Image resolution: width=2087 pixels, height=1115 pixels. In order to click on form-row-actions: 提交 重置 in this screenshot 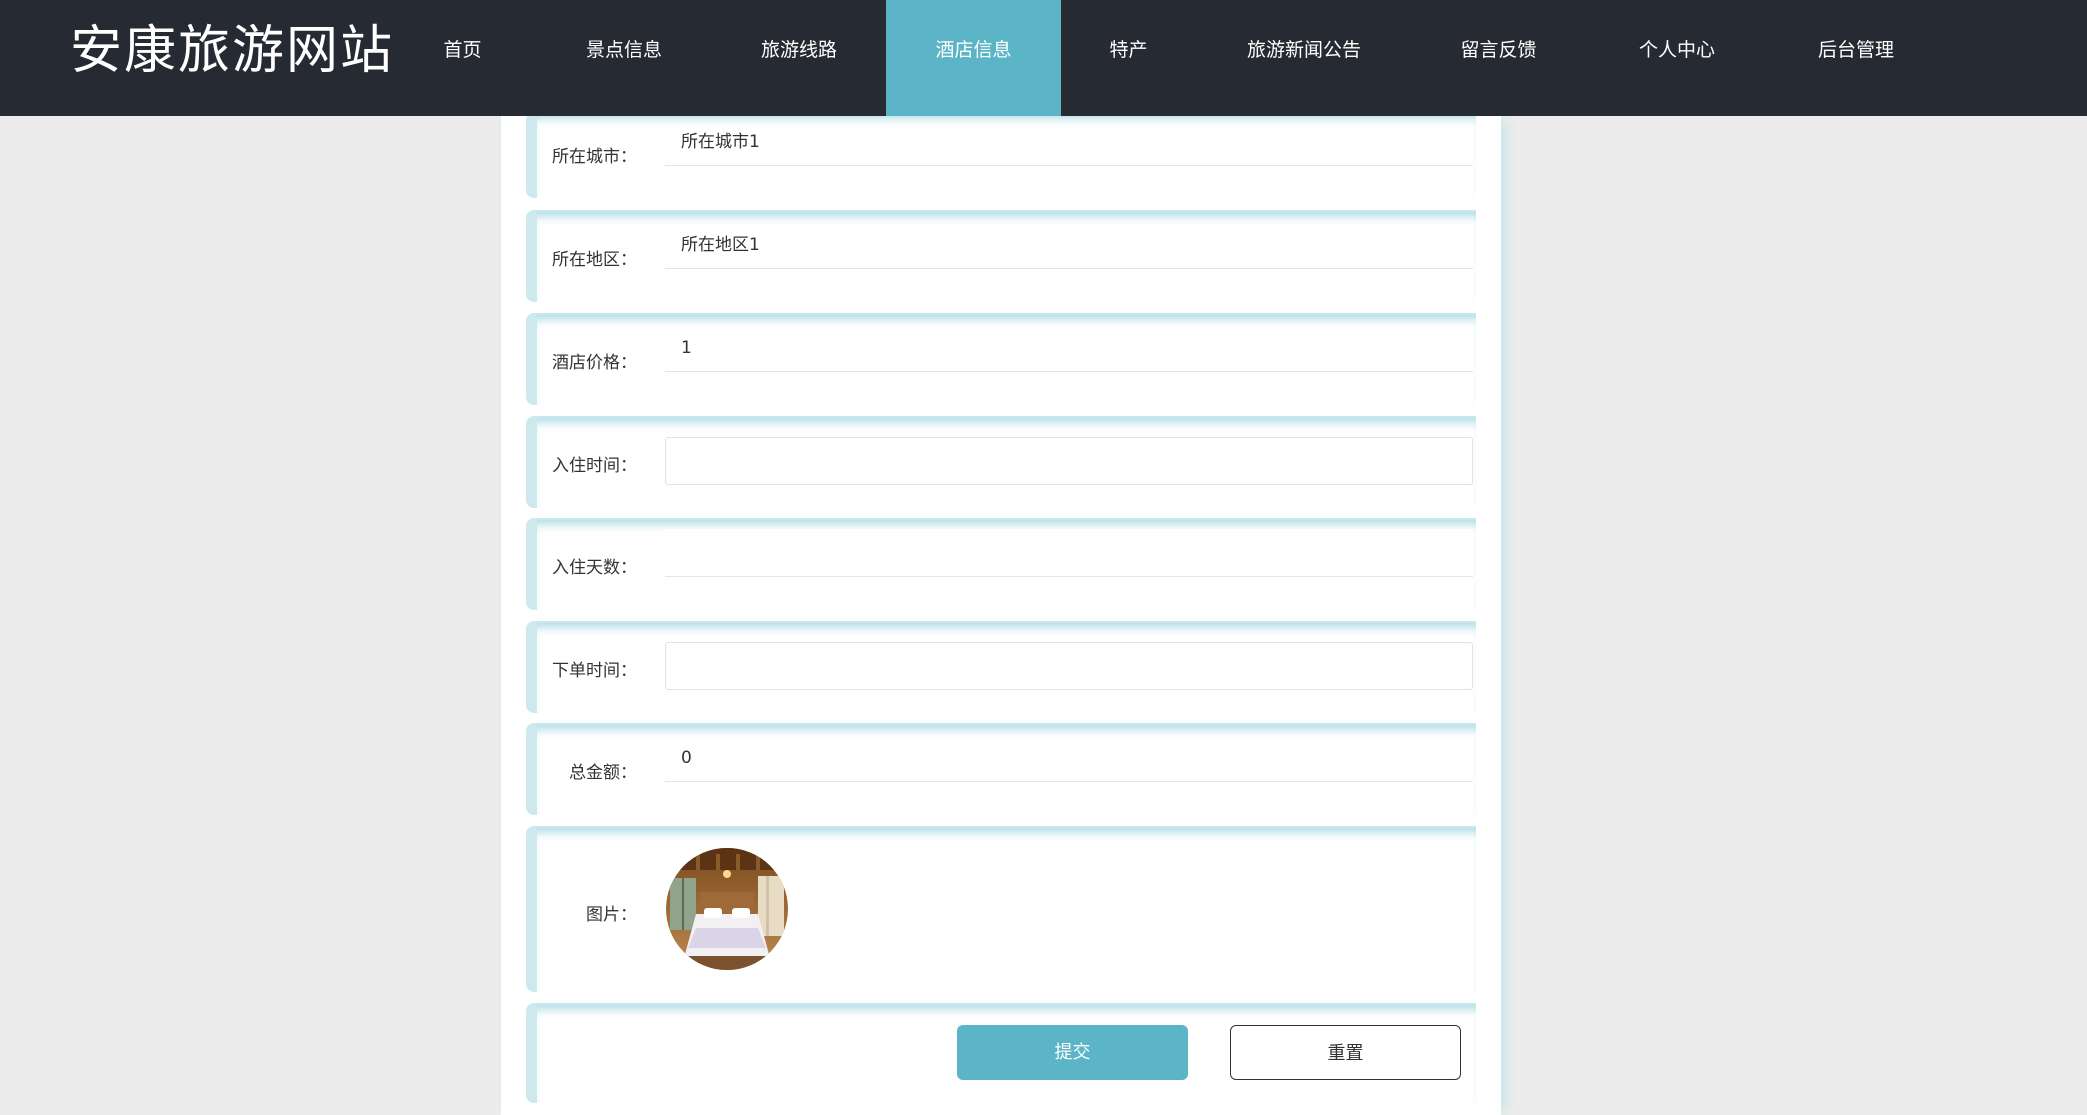, I will do `click(1001, 1053)`.